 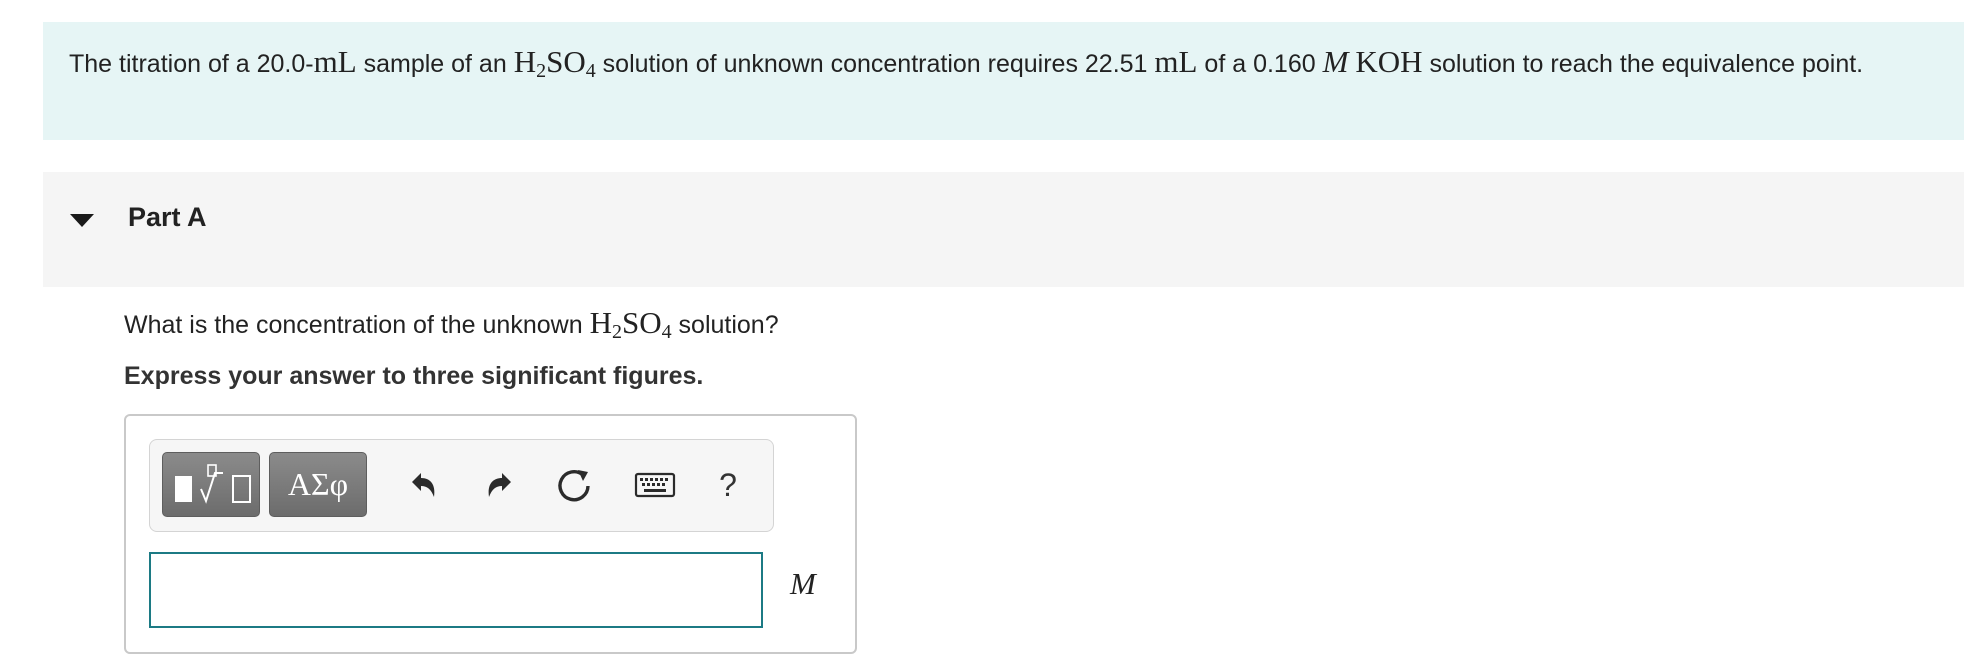 I want to click on question-formula-so-subscript: 4, so click(x=666, y=332).